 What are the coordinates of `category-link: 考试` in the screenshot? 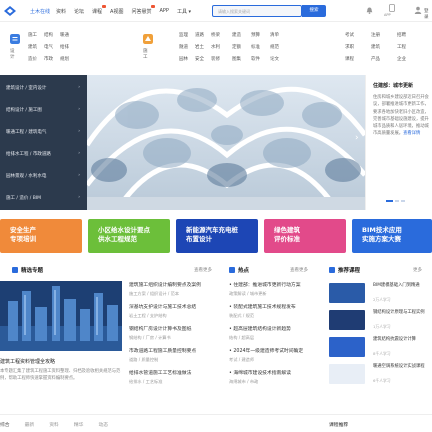 It's located at (358, 35).